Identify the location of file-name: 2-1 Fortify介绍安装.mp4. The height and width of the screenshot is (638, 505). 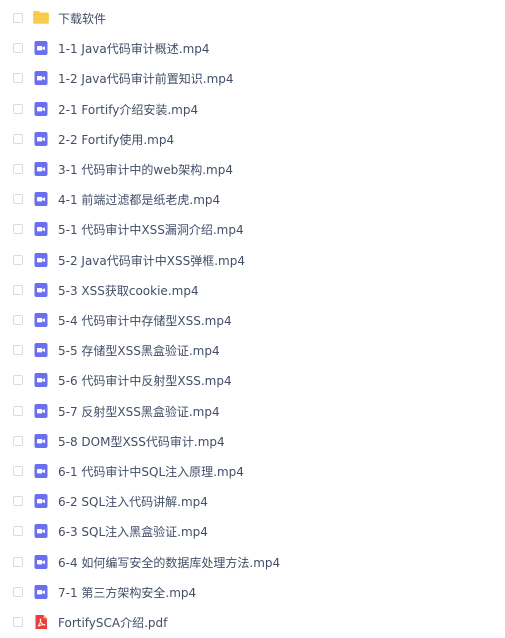
(128, 109).